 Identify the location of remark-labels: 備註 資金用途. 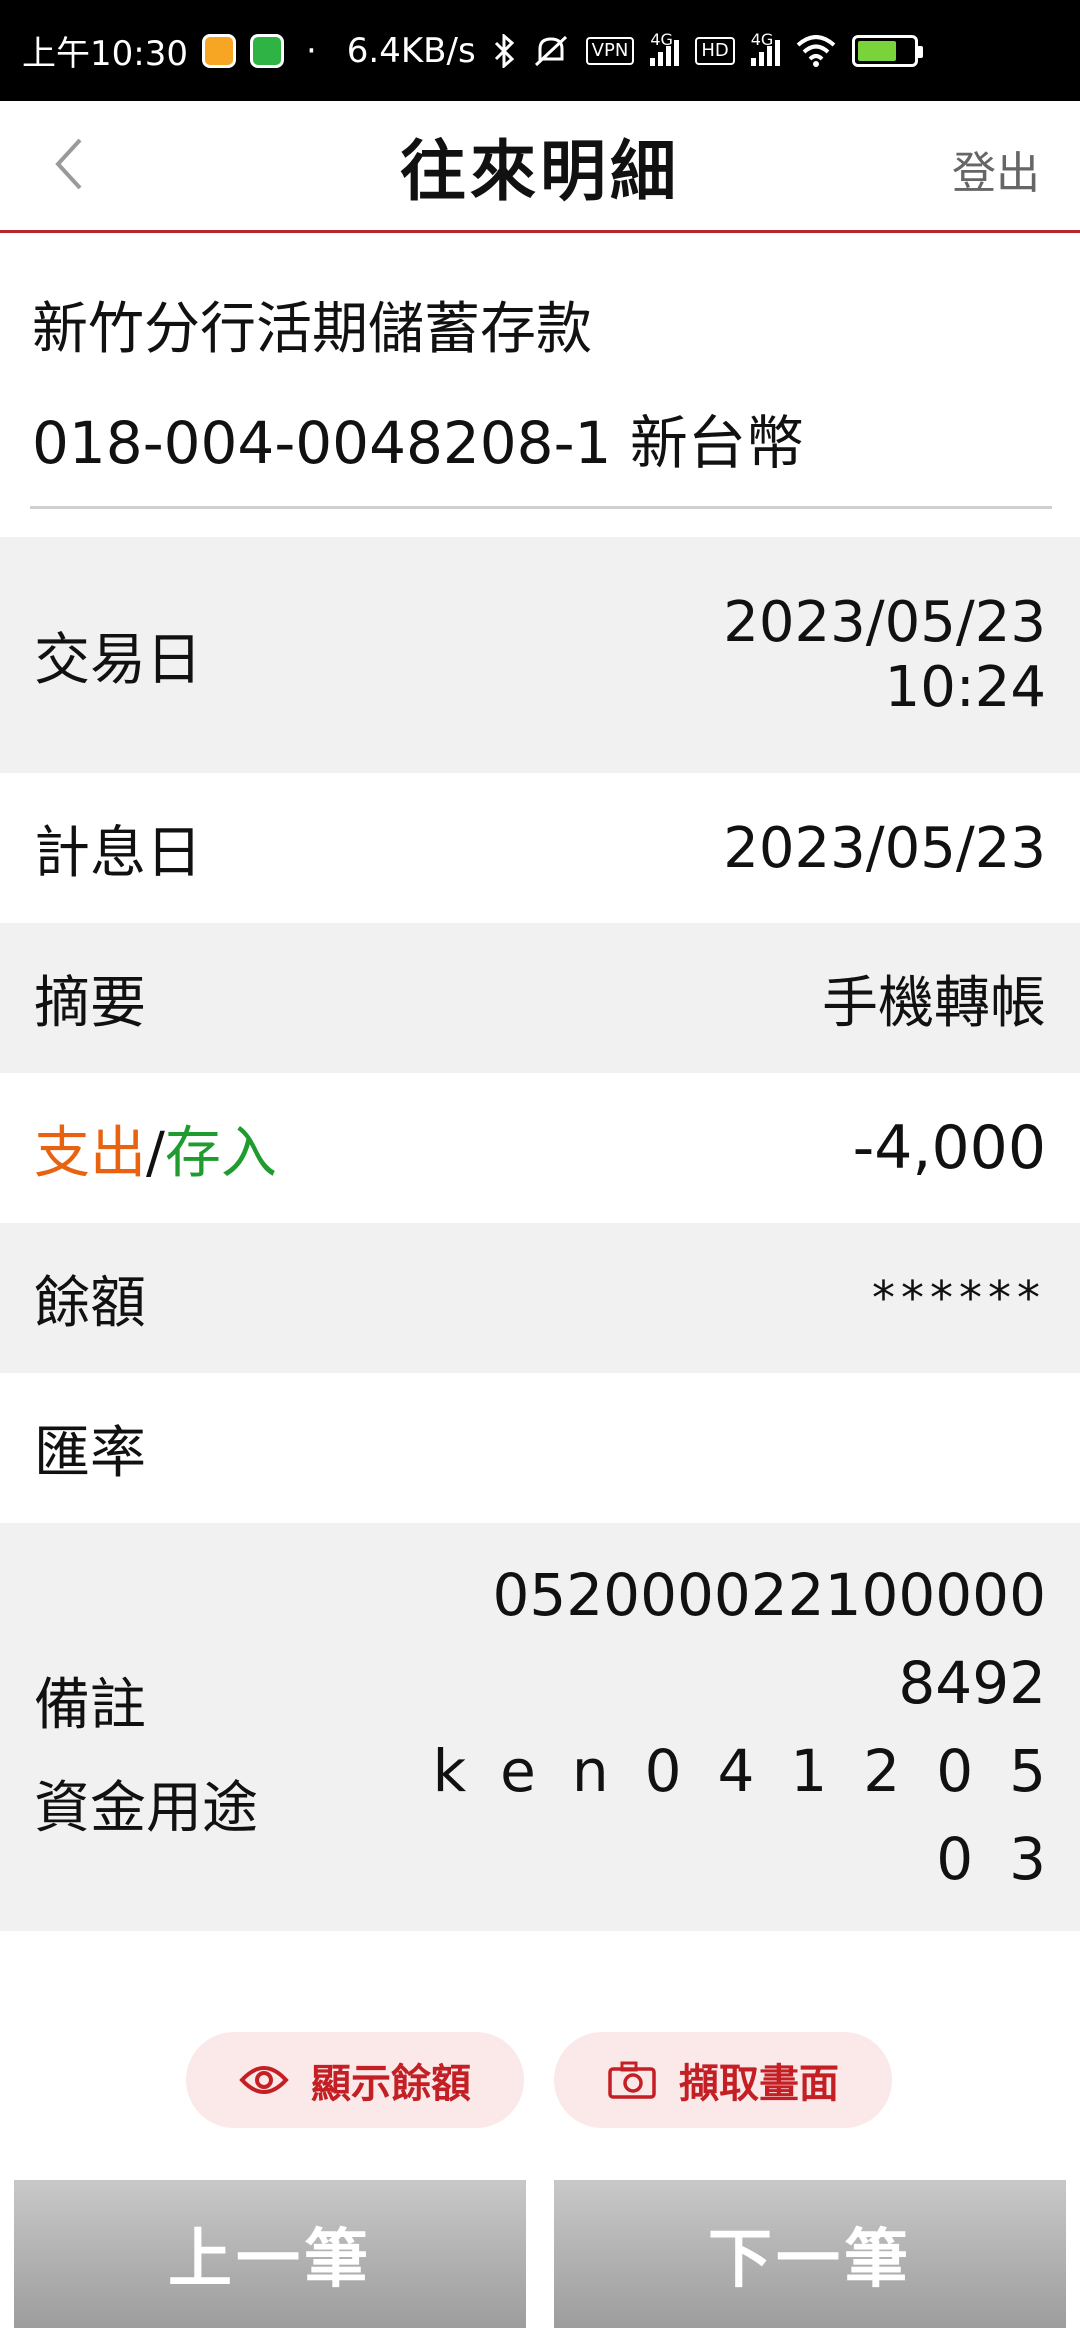
(146, 1727).